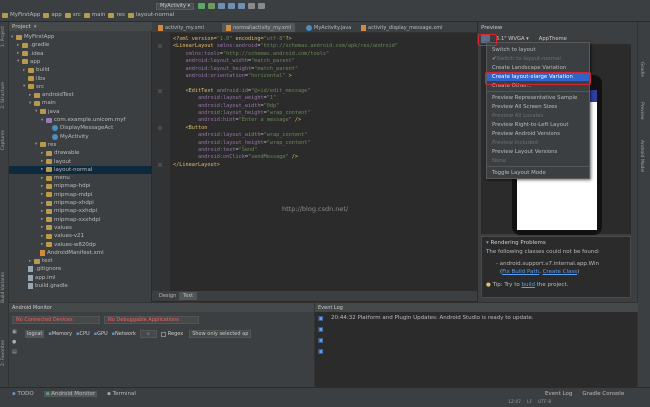 The height and width of the screenshot is (407, 650). I want to click on settings-icon: ▣, so click(321, 318).